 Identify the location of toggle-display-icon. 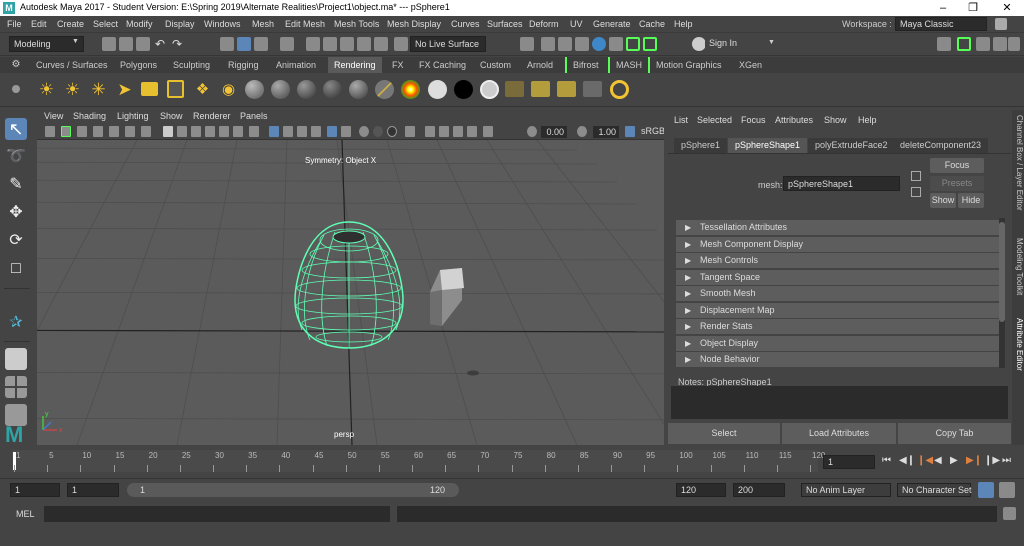
(410, 131).